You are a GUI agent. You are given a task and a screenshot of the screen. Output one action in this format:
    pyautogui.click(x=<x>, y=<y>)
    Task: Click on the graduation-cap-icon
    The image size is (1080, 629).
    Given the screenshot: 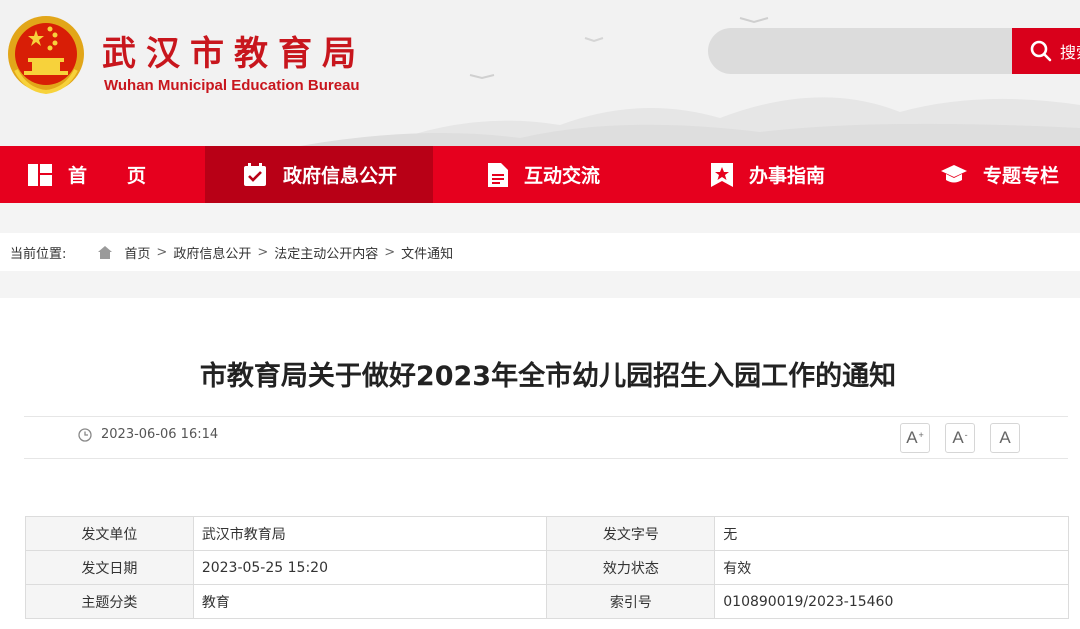 What is the action you would take?
    pyautogui.click(x=954, y=174)
    